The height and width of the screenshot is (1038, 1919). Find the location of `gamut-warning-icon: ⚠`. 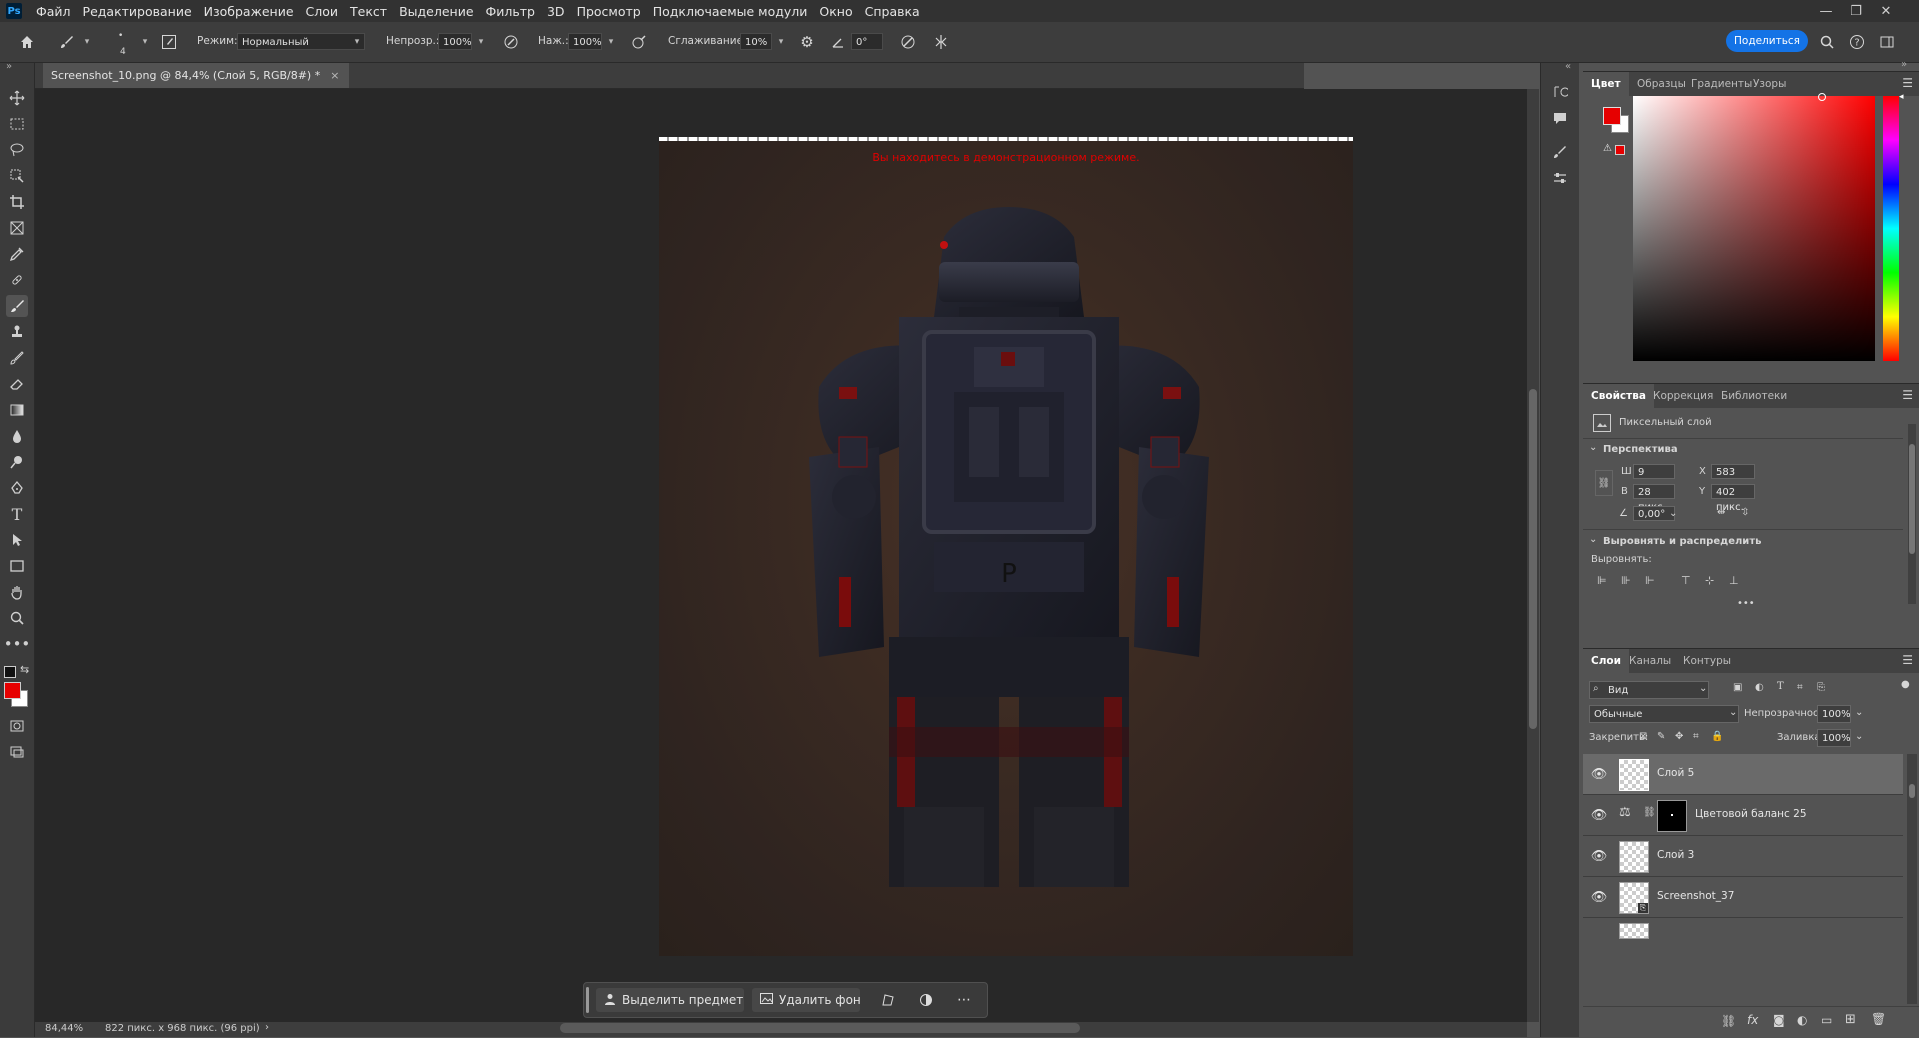

gamut-warning-icon: ⚠ is located at coordinates (1607, 148).